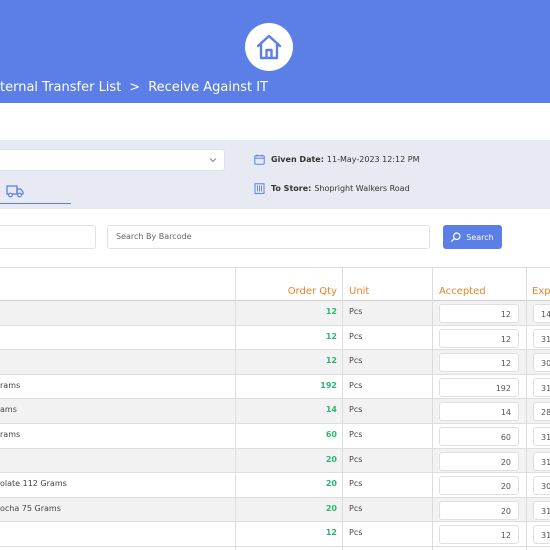 The image size is (550, 550). I want to click on order-qty: 60, so click(331, 434).